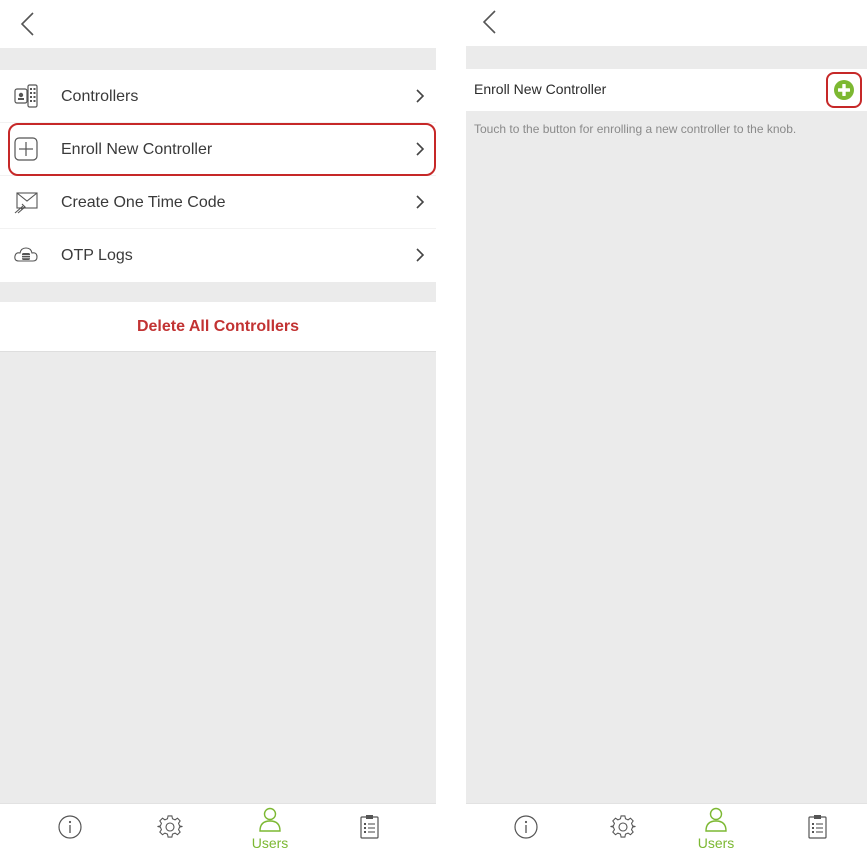  What do you see at coordinates (26, 254) in the screenshot?
I see `cloud-database-icon` at bounding box center [26, 254].